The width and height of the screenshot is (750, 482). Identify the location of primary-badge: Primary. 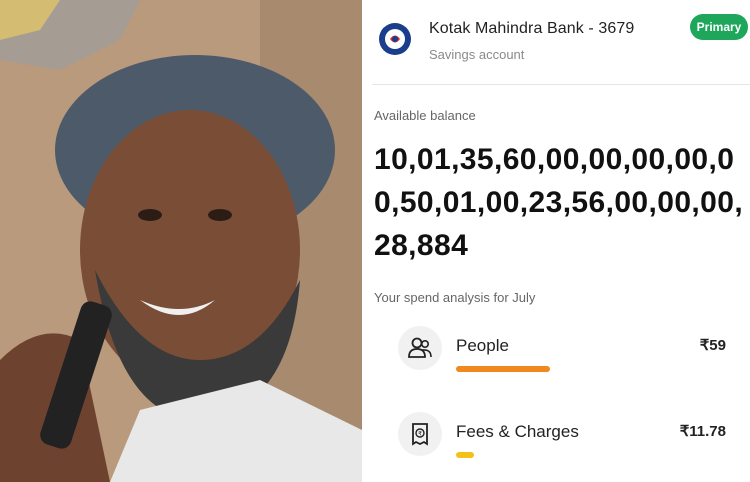
(719, 27).